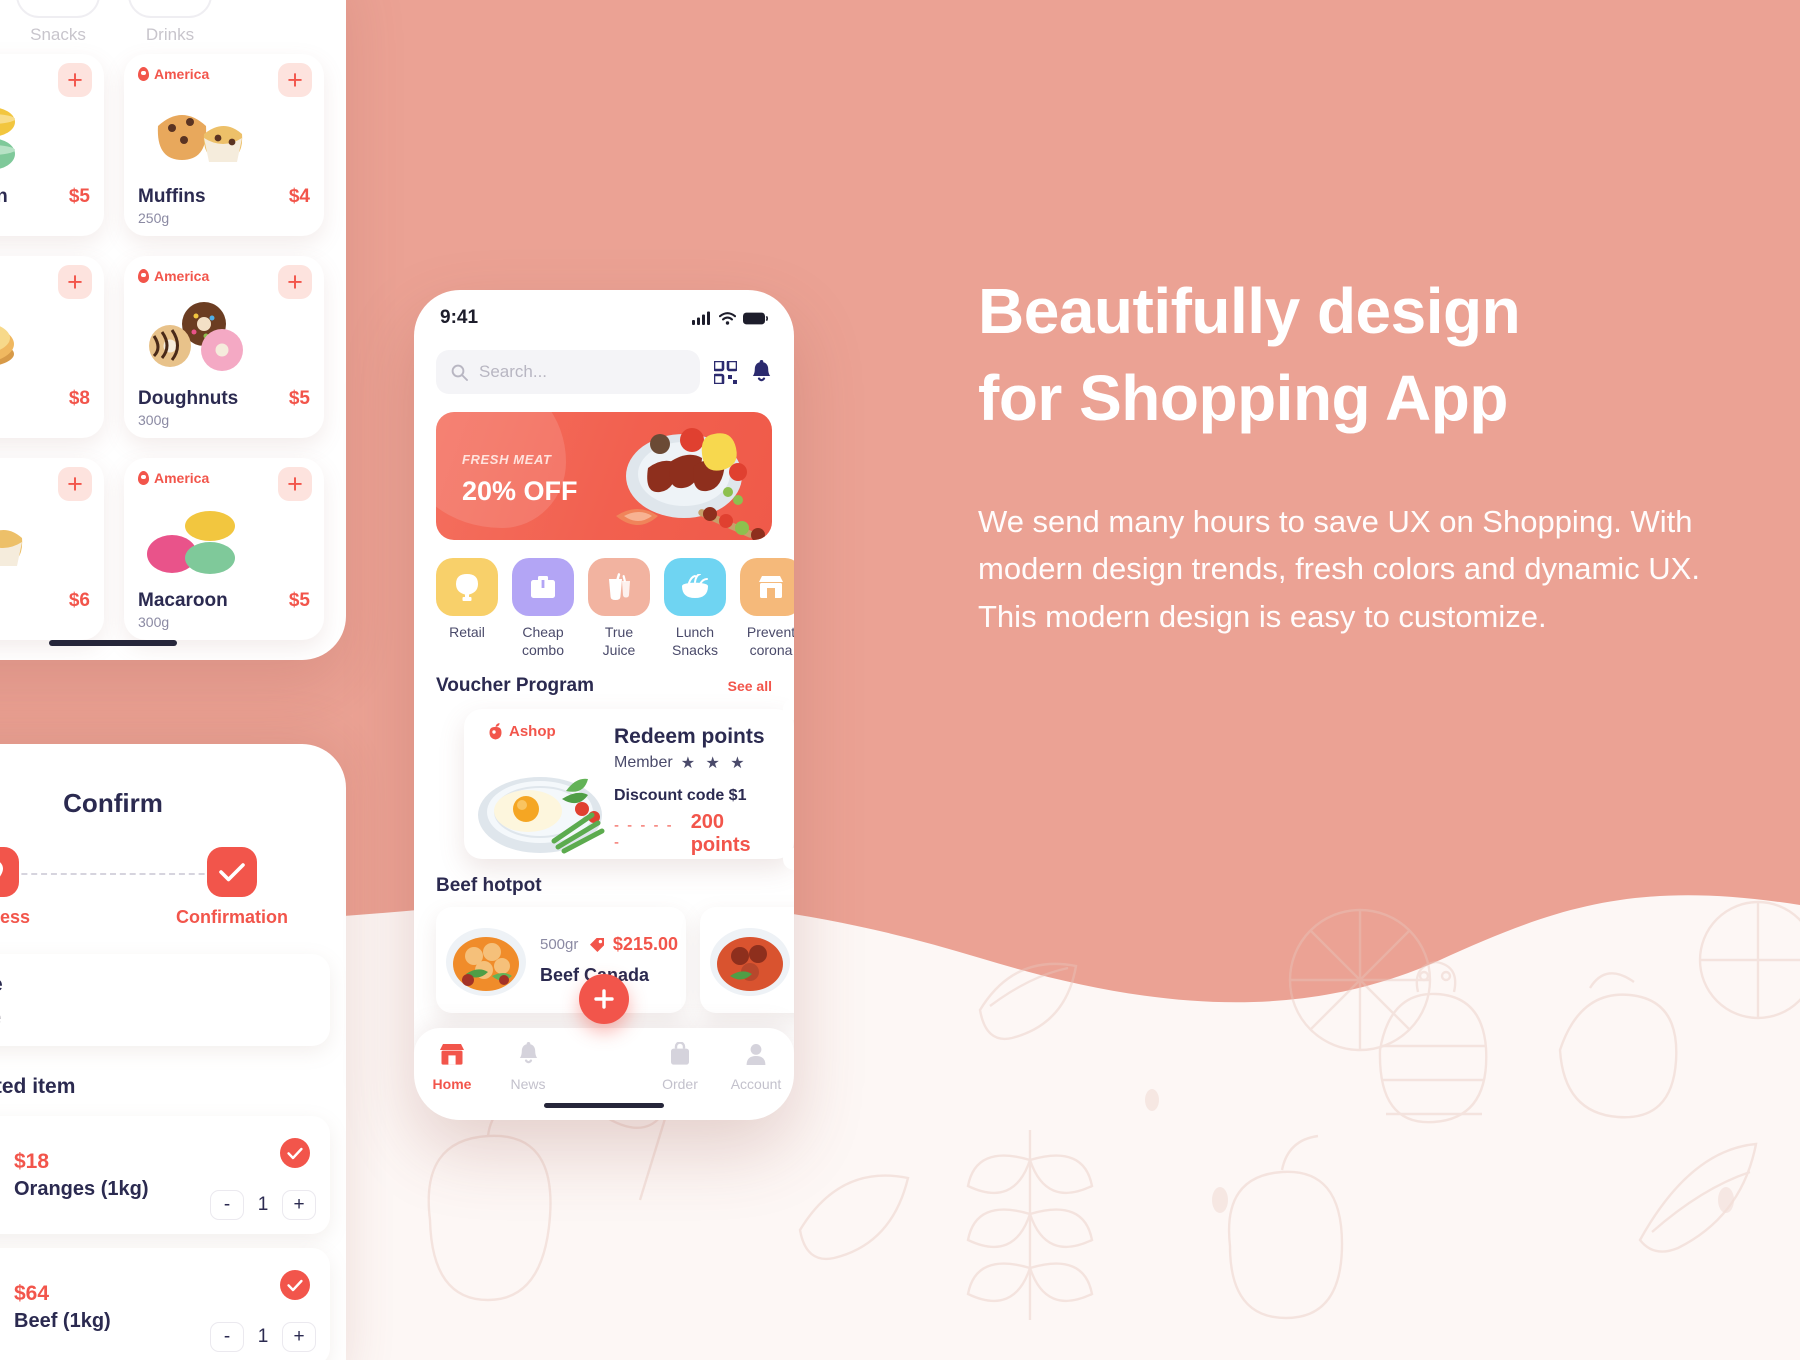 This screenshot has width=1800, height=1360. I want to click on category-true-juice-label: True Juice, so click(619, 641).